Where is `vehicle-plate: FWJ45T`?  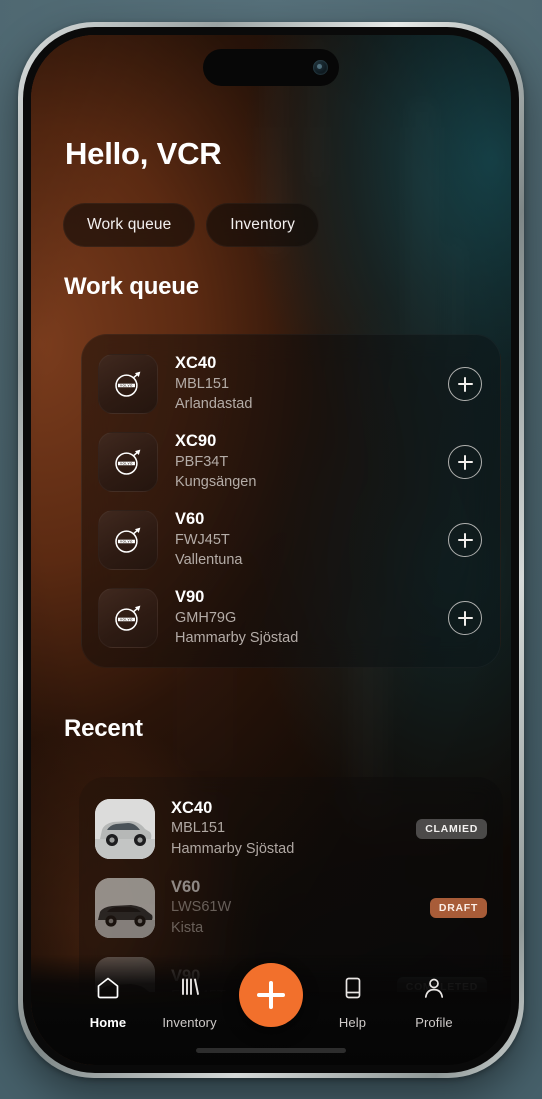
vehicle-plate: FWJ45T is located at coordinates (202, 539).